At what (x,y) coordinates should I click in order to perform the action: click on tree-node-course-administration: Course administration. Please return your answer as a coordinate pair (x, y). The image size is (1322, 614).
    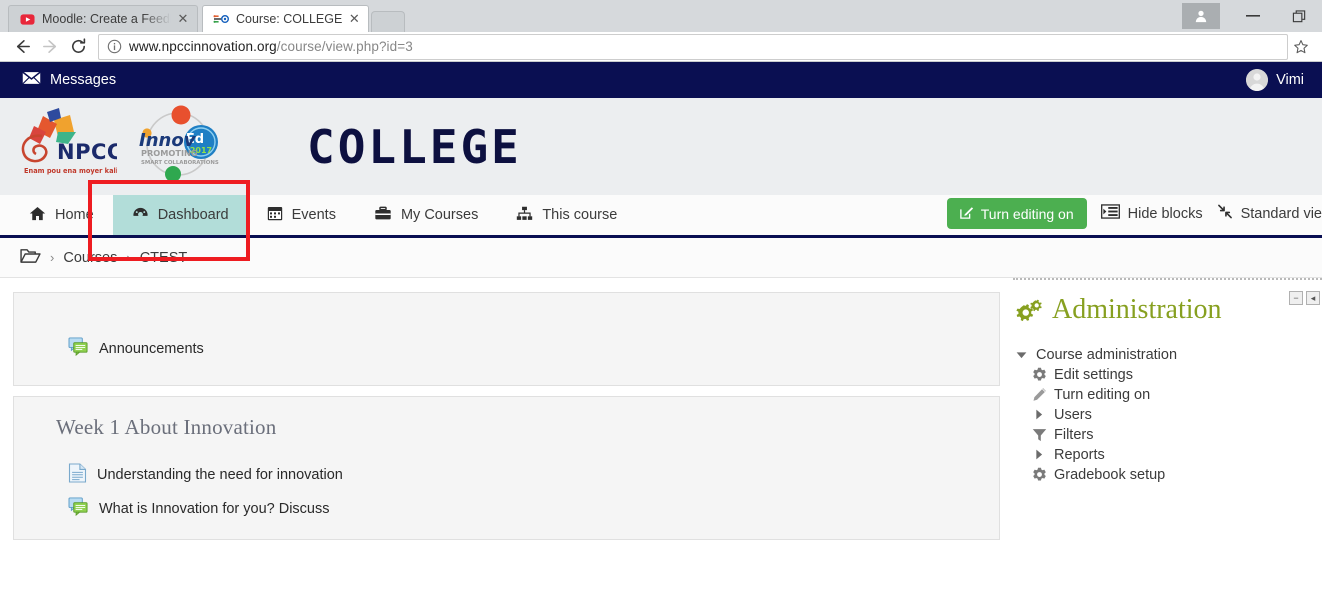
    Looking at the image, I should click on (1167, 355).